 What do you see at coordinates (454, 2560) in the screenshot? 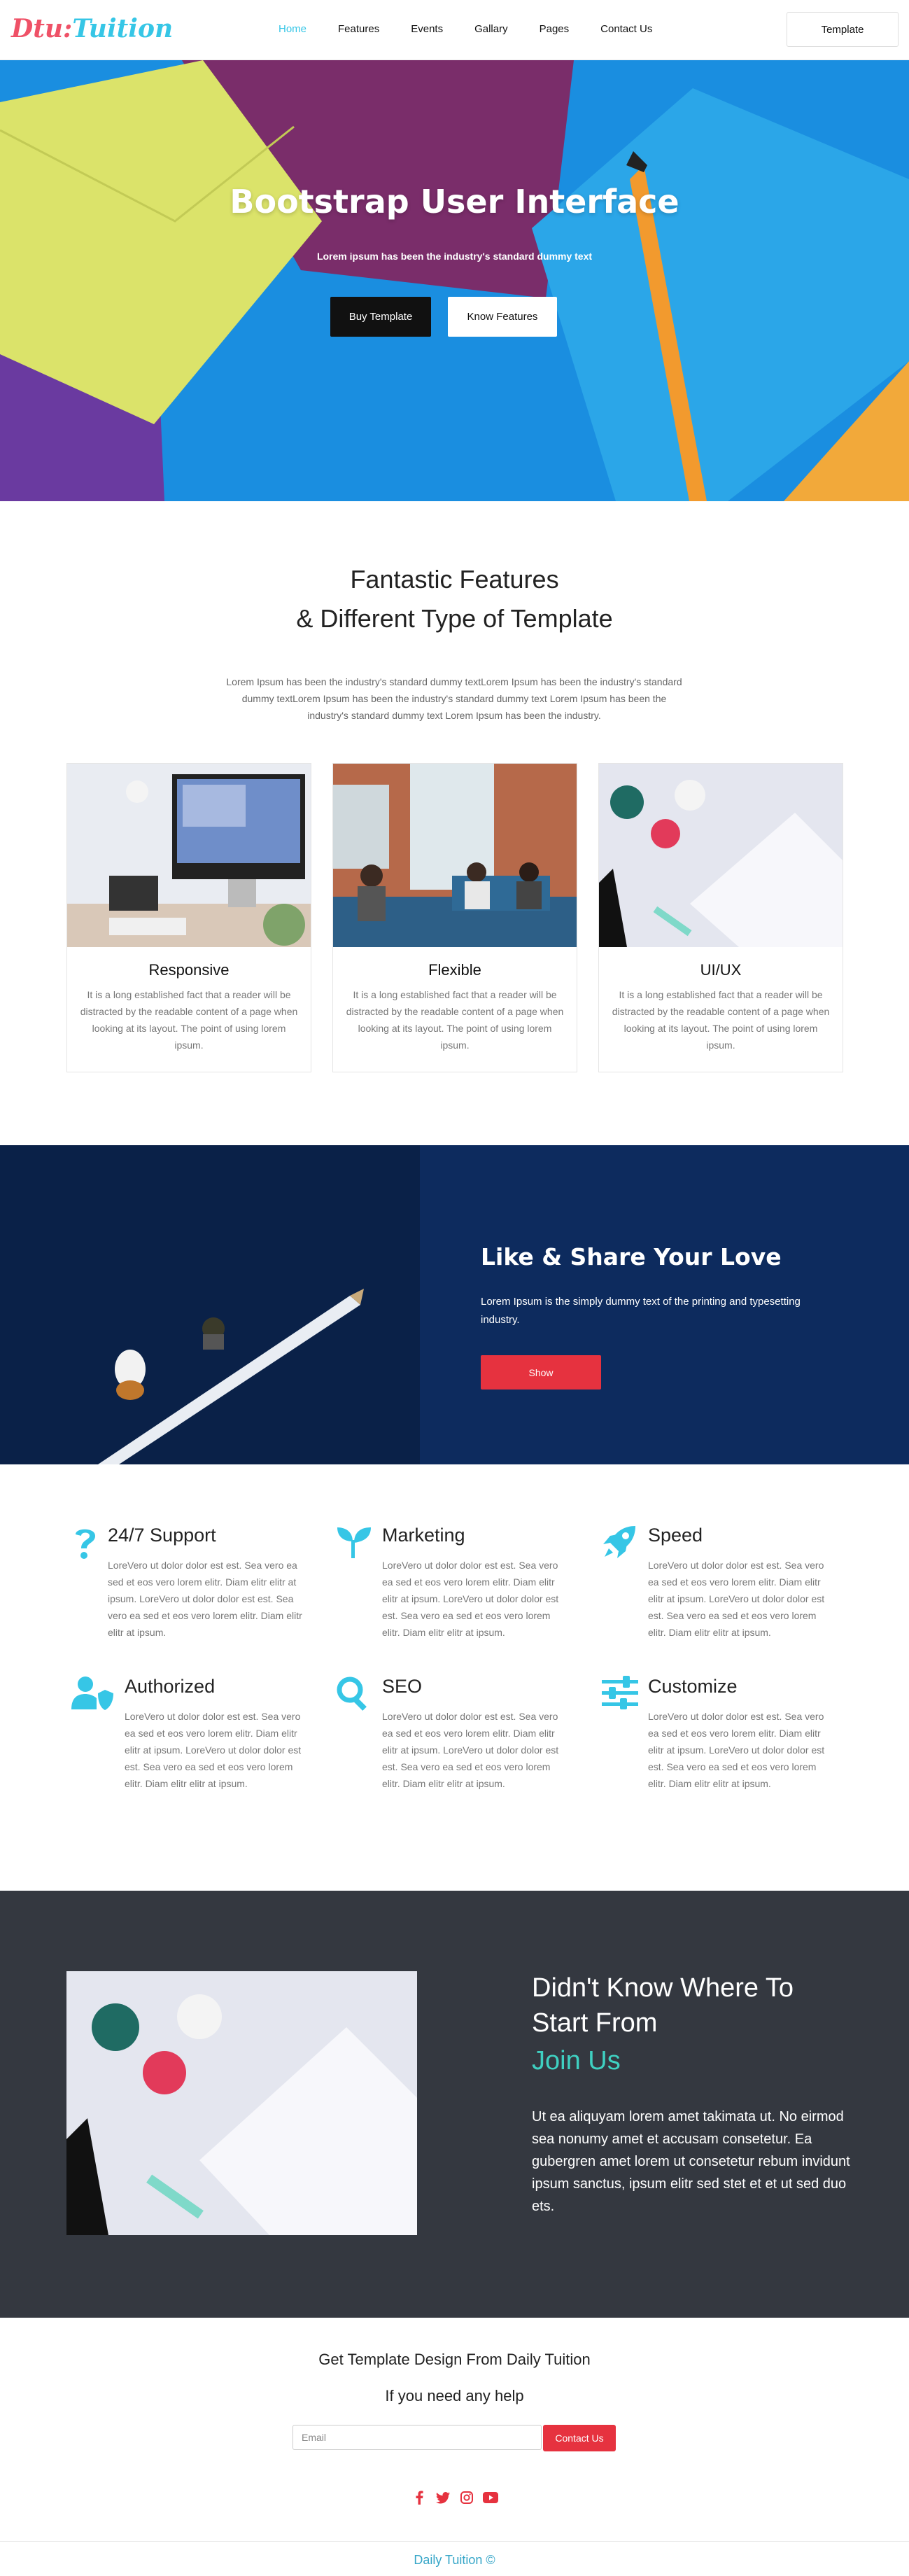
I see `copyright: Daily Tuition ©` at bounding box center [454, 2560].